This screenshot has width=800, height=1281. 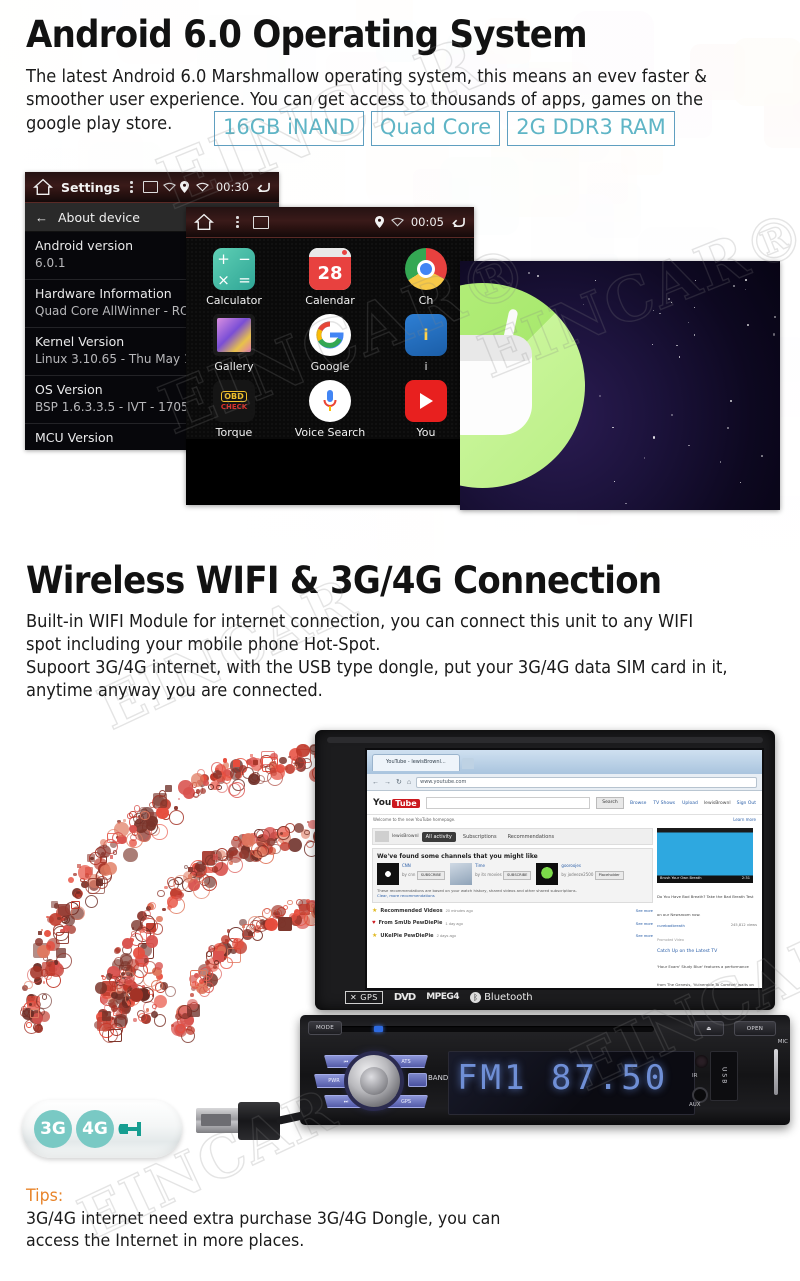 What do you see at coordinates (330, 343) in the screenshot?
I see `app-google: Google` at bounding box center [330, 343].